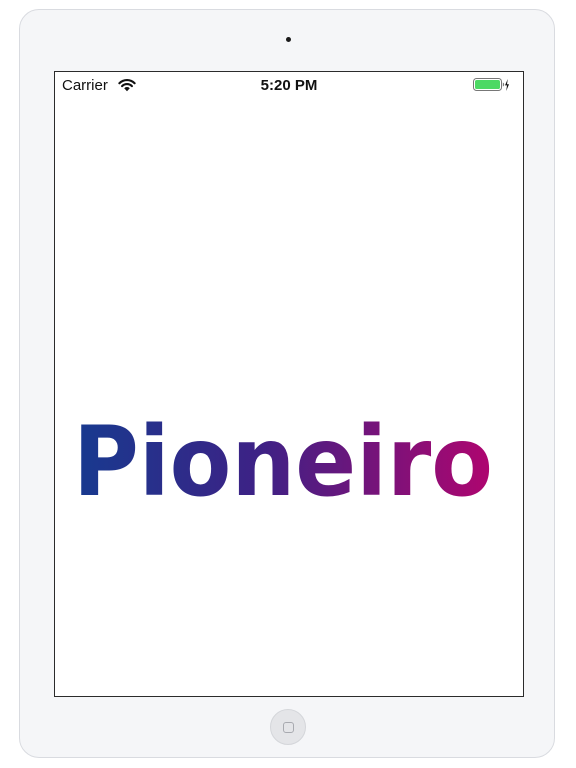  I want to click on logo-wordmark: Pioneiro, so click(283, 457).